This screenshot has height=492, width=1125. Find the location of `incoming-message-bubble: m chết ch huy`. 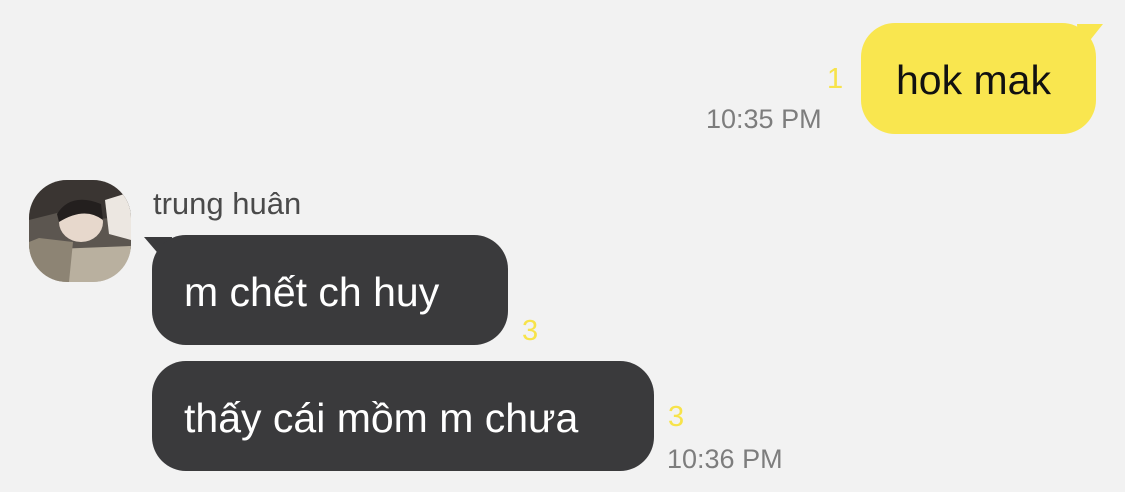

incoming-message-bubble: m chết ch huy is located at coordinates (330, 290).